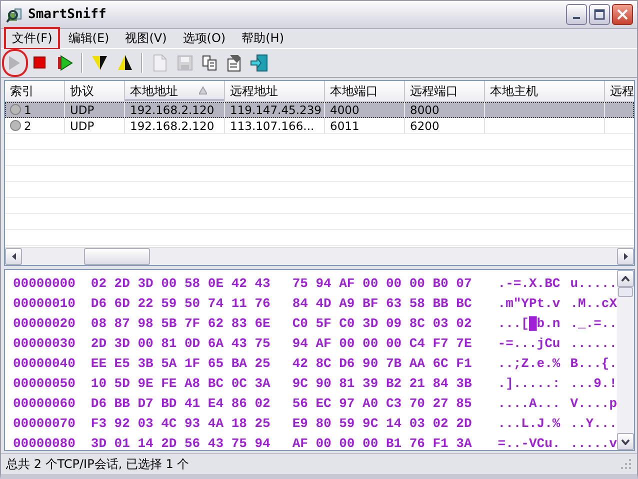 Image resolution: width=638 pixels, height=479 pixels. I want to click on table-cell: 2, so click(28, 126).